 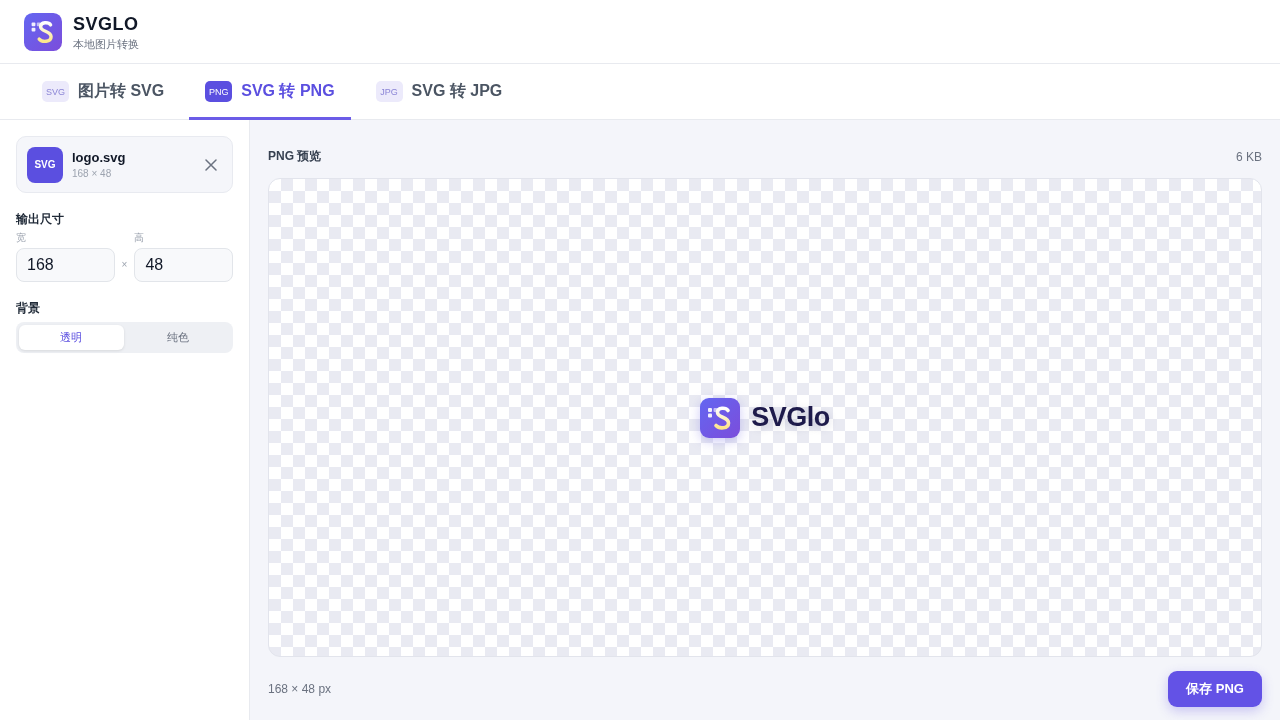 What do you see at coordinates (140, 238) in the screenshot?
I see `field-label: 高` at bounding box center [140, 238].